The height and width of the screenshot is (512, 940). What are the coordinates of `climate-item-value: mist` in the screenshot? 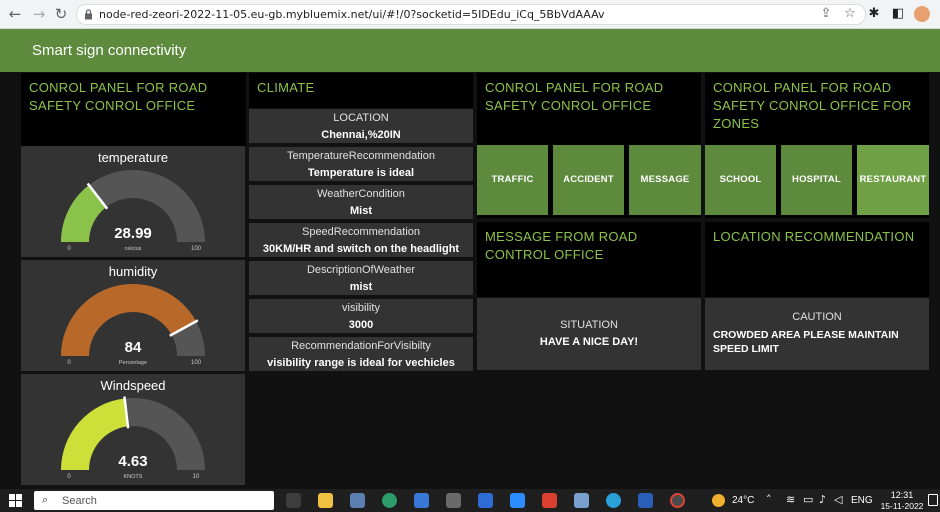 It's located at (361, 287).